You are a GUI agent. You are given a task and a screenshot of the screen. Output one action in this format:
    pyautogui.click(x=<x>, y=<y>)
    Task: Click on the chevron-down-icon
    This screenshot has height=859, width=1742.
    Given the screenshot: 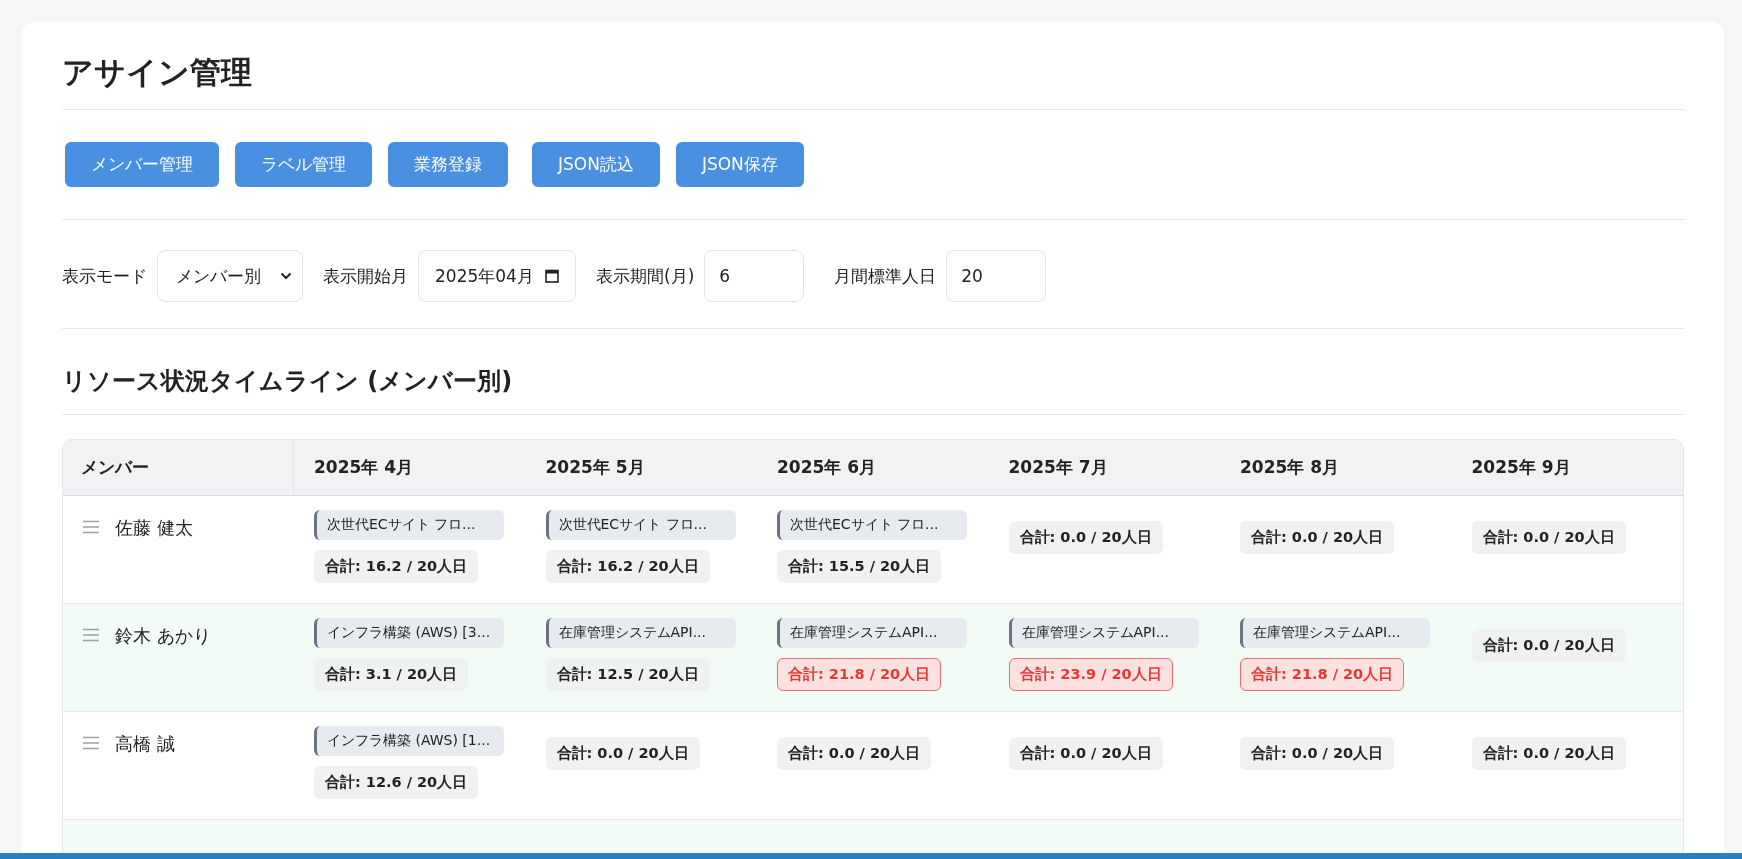 What is the action you would take?
    pyautogui.click(x=286, y=276)
    